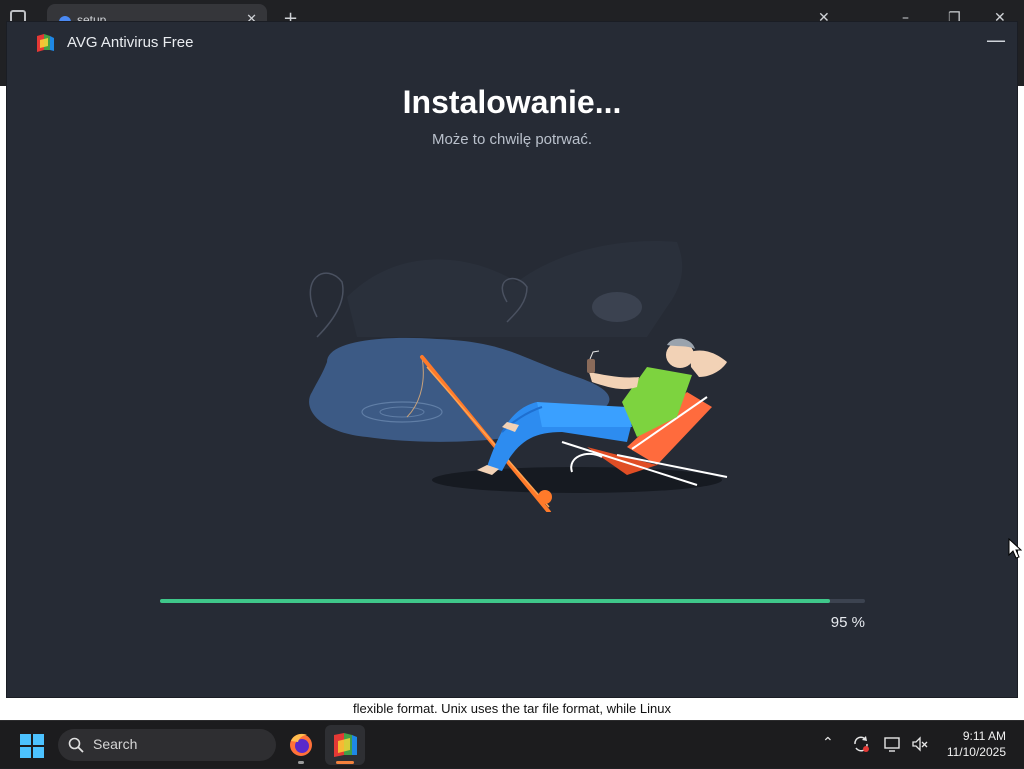 Image resolution: width=1024 pixels, height=769 pixels. What do you see at coordinates (32, 746) in the screenshot?
I see `windows-start-icon` at bounding box center [32, 746].